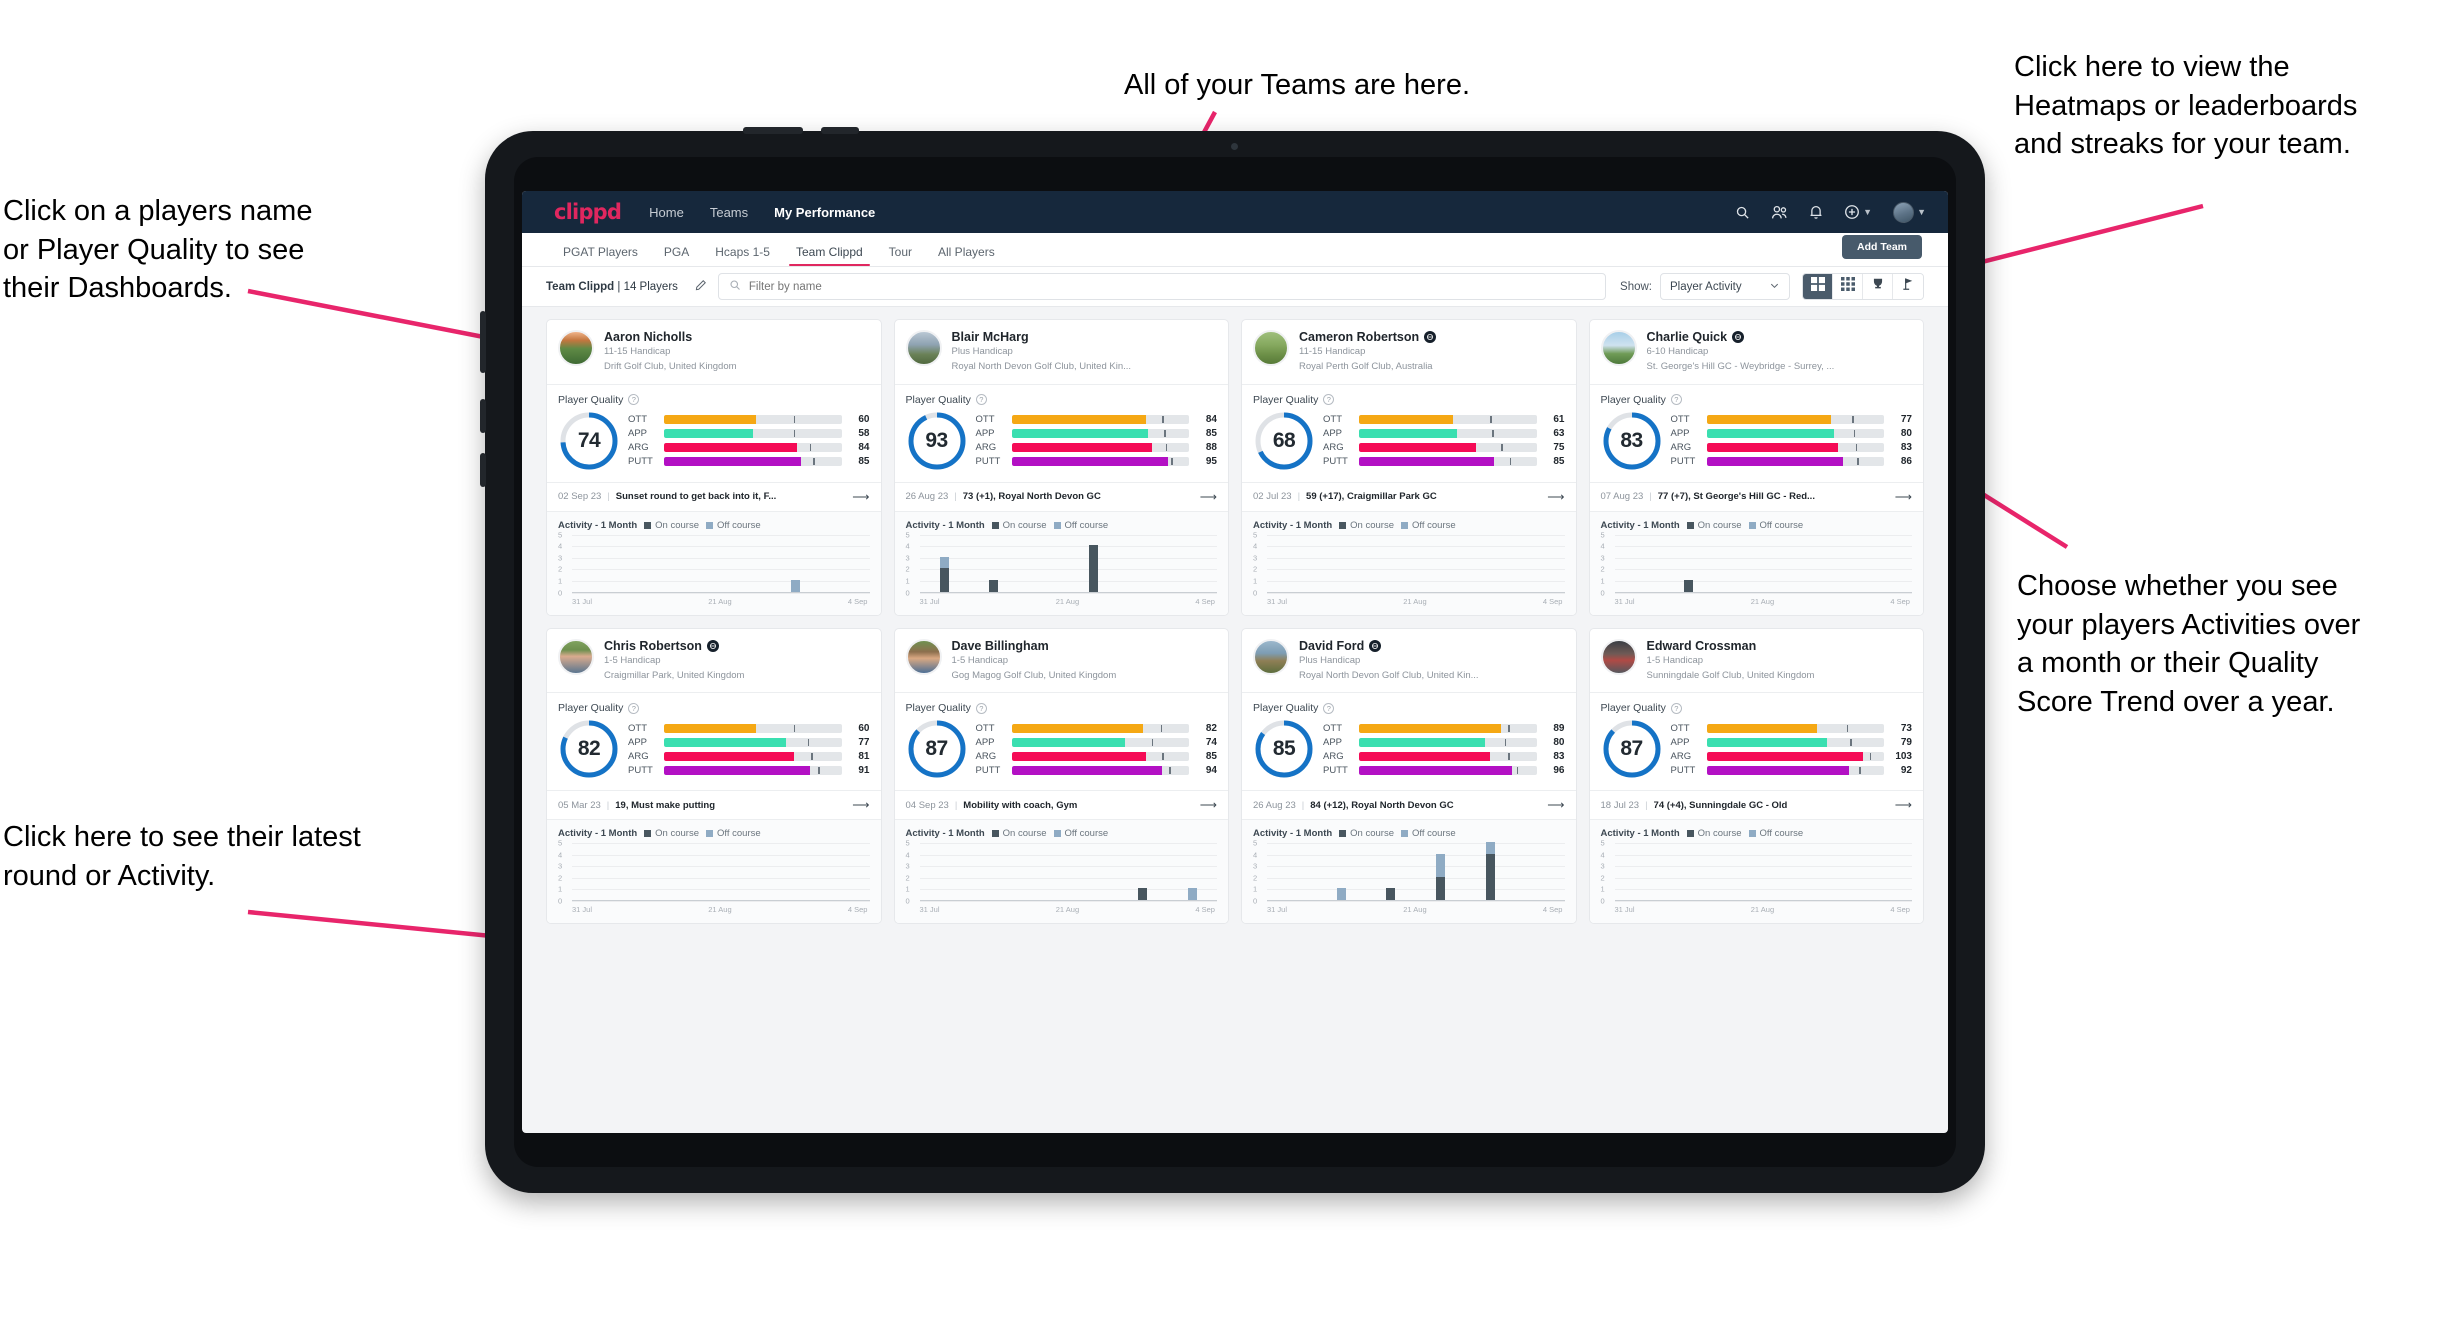  What do you see at coordinates (674, 646) in the screenshot?
I see `player-name: Chris Robertson` at bounding box center [674, 646].